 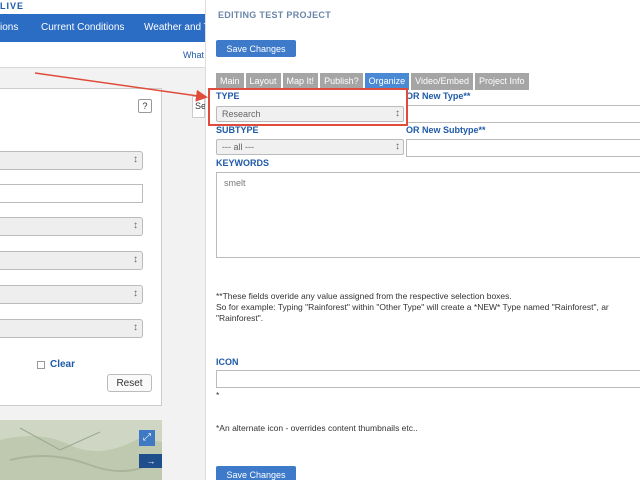 What do you see at coordinates (12, 6) in the screenshot?
I see `site-logo: LIVE` at bounding box center [12, 6].